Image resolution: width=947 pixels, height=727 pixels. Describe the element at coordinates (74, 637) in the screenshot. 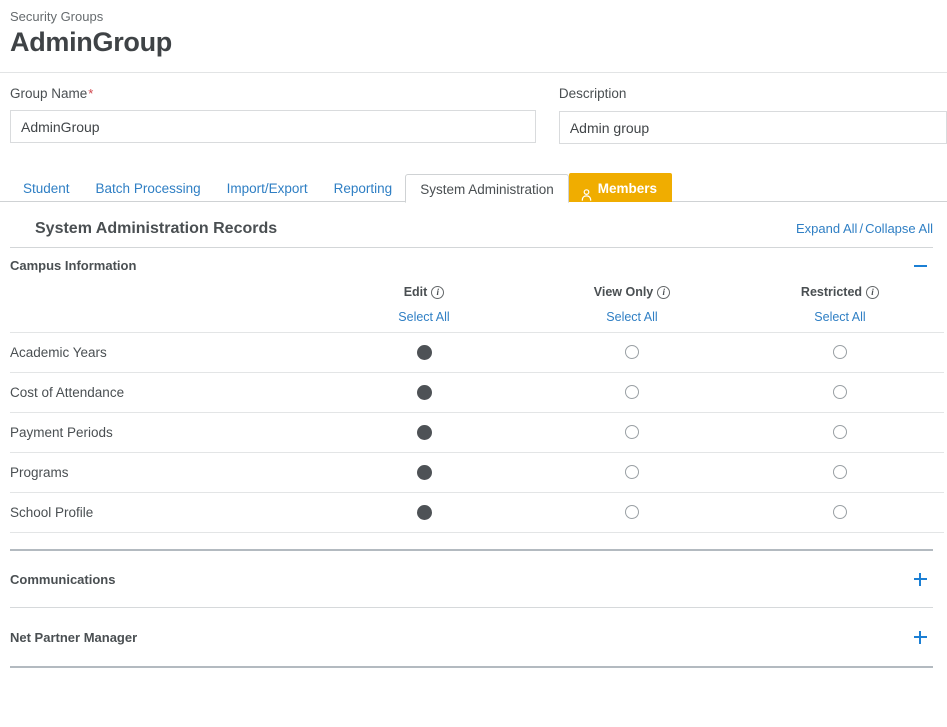

I see `section-title-net-partner-manager: Net Partner Manager` at that location.